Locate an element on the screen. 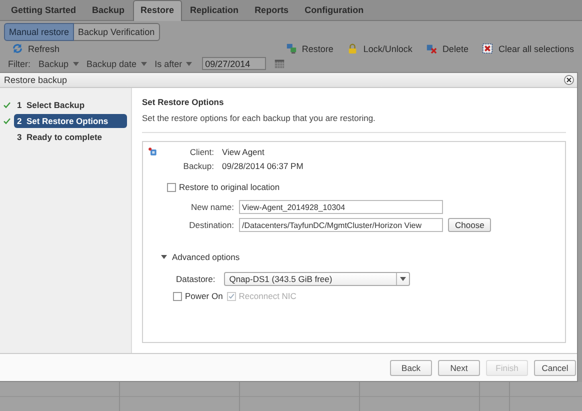 The width and height of the screenshot is (582, 411). toolbar-button: Lock/Unlock is located at coordinates (379, 48).